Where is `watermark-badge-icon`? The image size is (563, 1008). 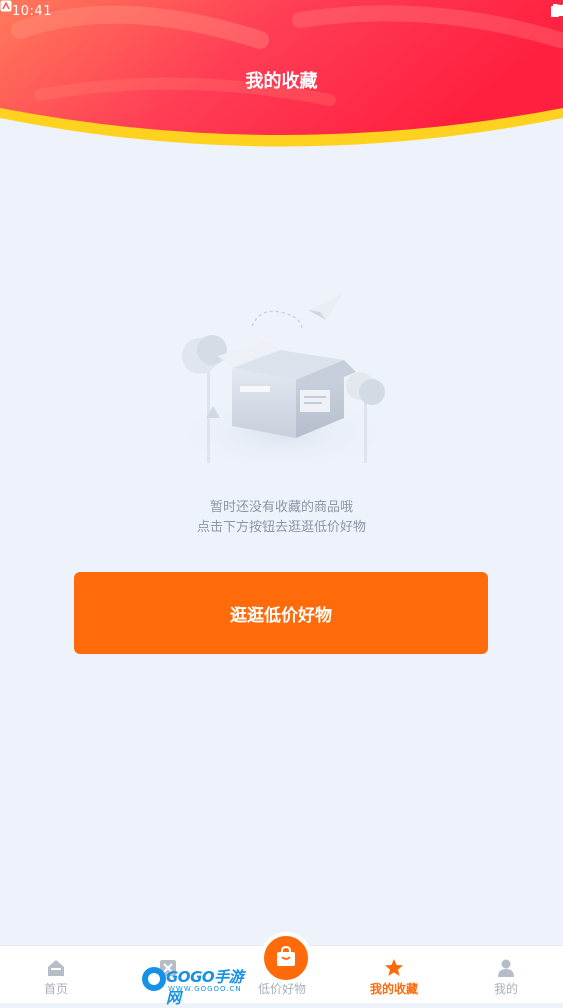
watermark-badge-icon is located at coordinates (154, 979).